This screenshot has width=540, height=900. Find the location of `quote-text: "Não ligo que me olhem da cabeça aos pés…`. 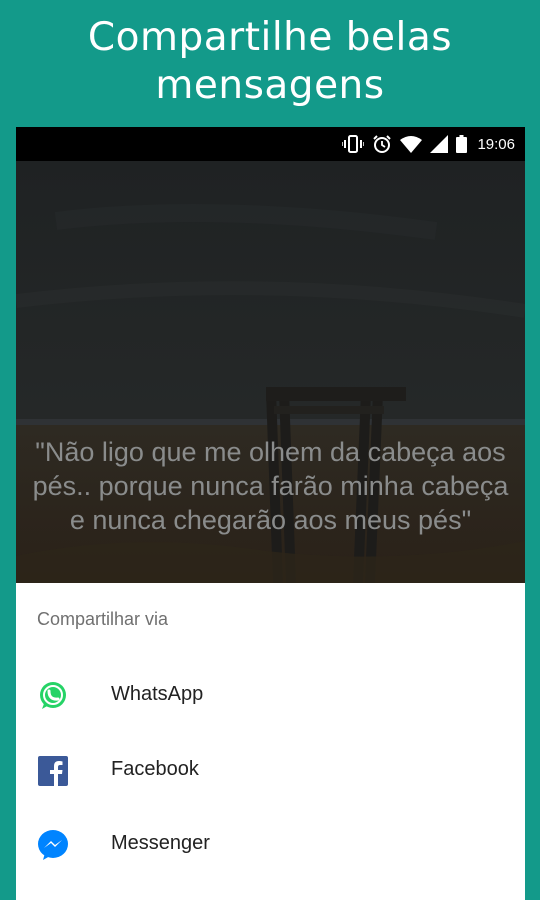

quote-text: "Não ligo que me olhem da cabeça aos pés… is located at coordinates (270, 486).